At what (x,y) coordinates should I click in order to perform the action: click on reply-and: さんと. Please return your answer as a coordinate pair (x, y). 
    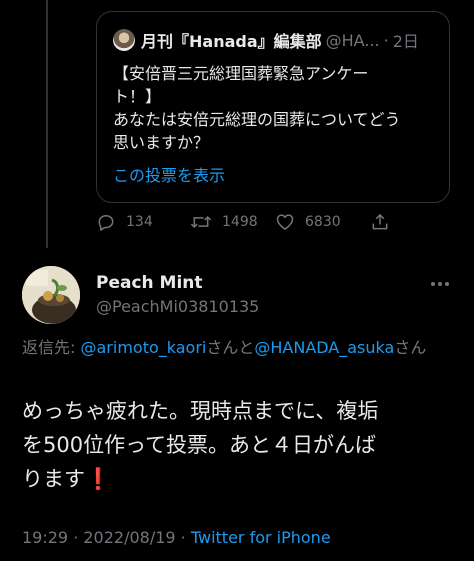
    Looking at the image, I should click on (230, 347).